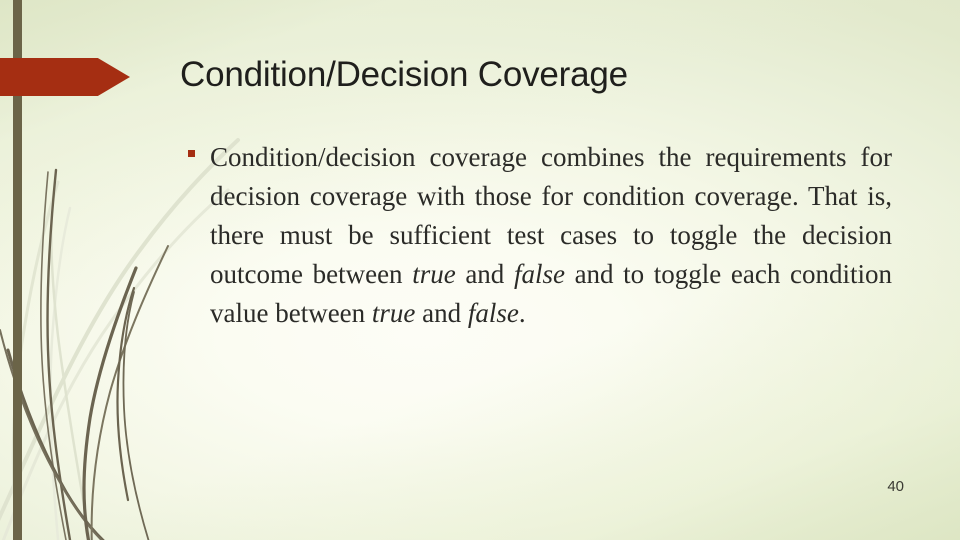 The width and height of the screenshot is (960, 540). I want to click on square-bullet-icon, so click(191, 153).